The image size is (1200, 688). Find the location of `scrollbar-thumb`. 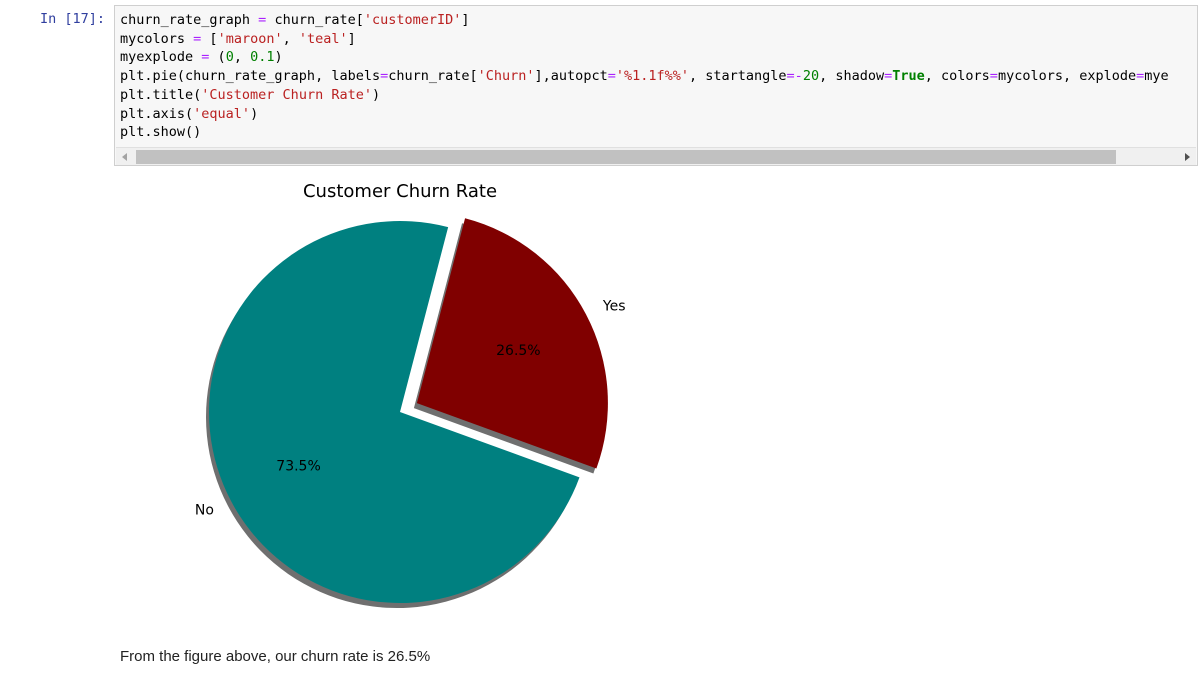

scrollbar-thumb is located at coordinates (626, 157).